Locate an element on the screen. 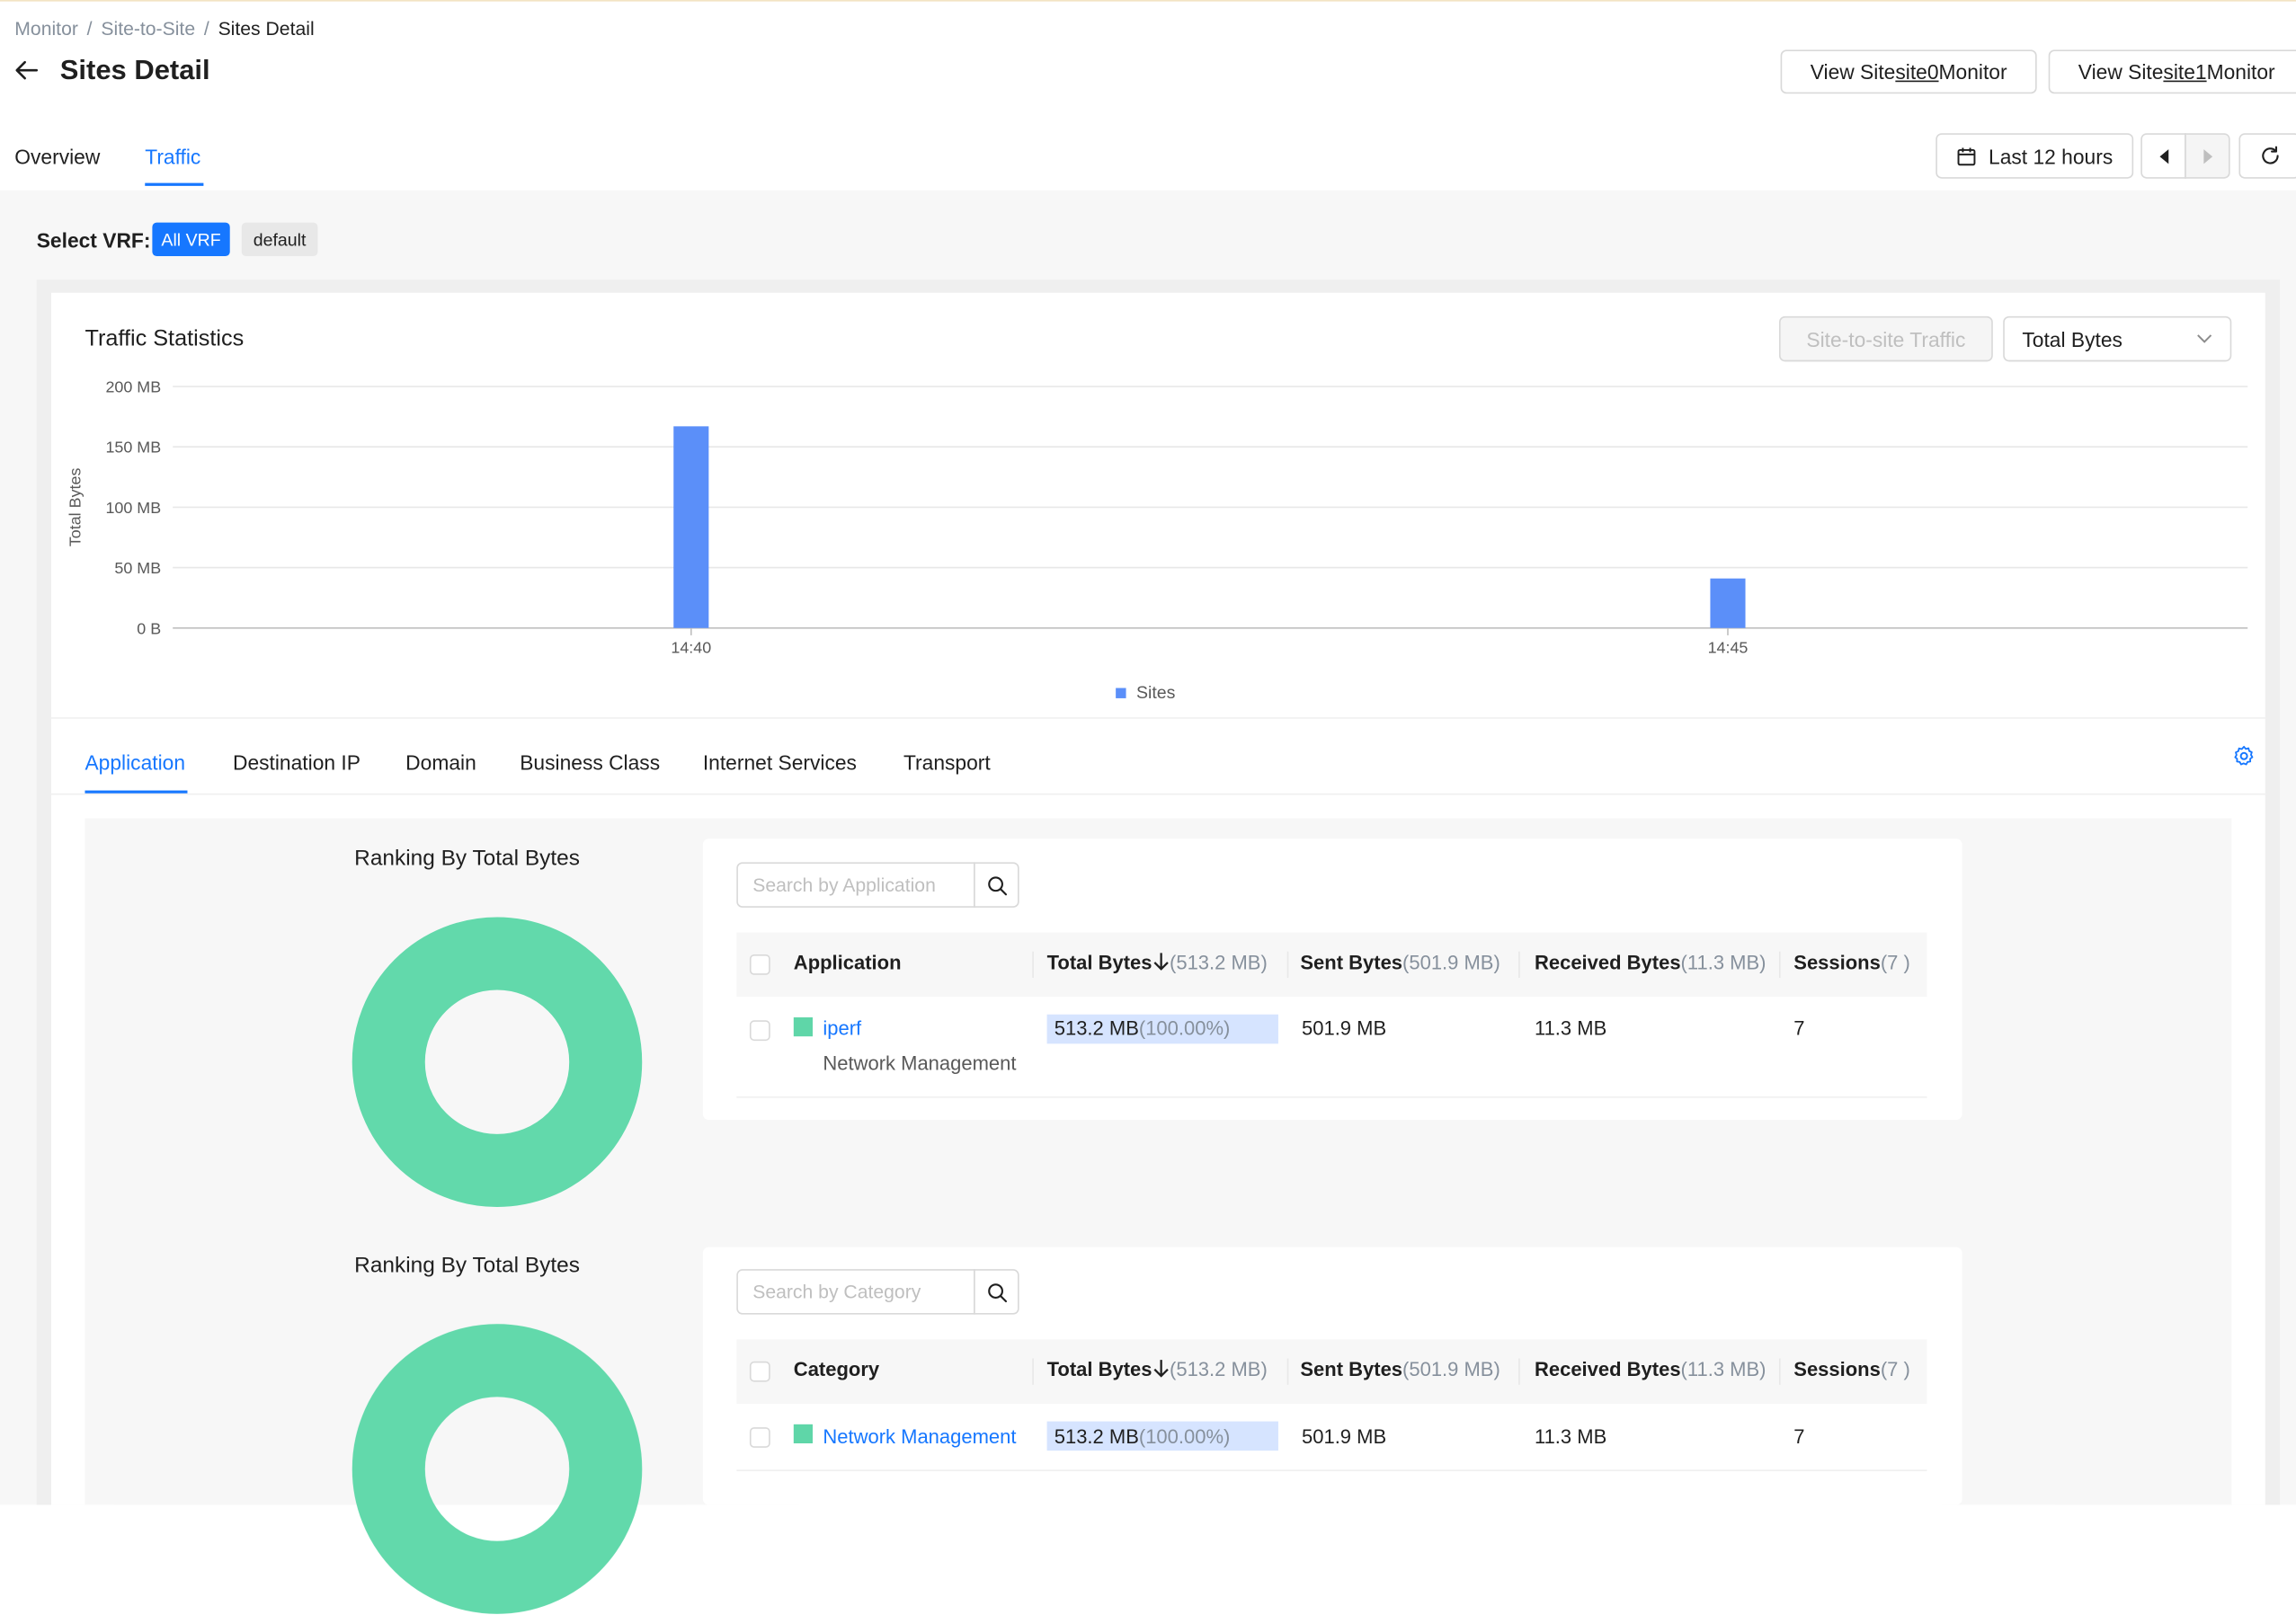 This screenshot has height=1615, width=2296. calendar-icon is located at coordinates (1966, 156).